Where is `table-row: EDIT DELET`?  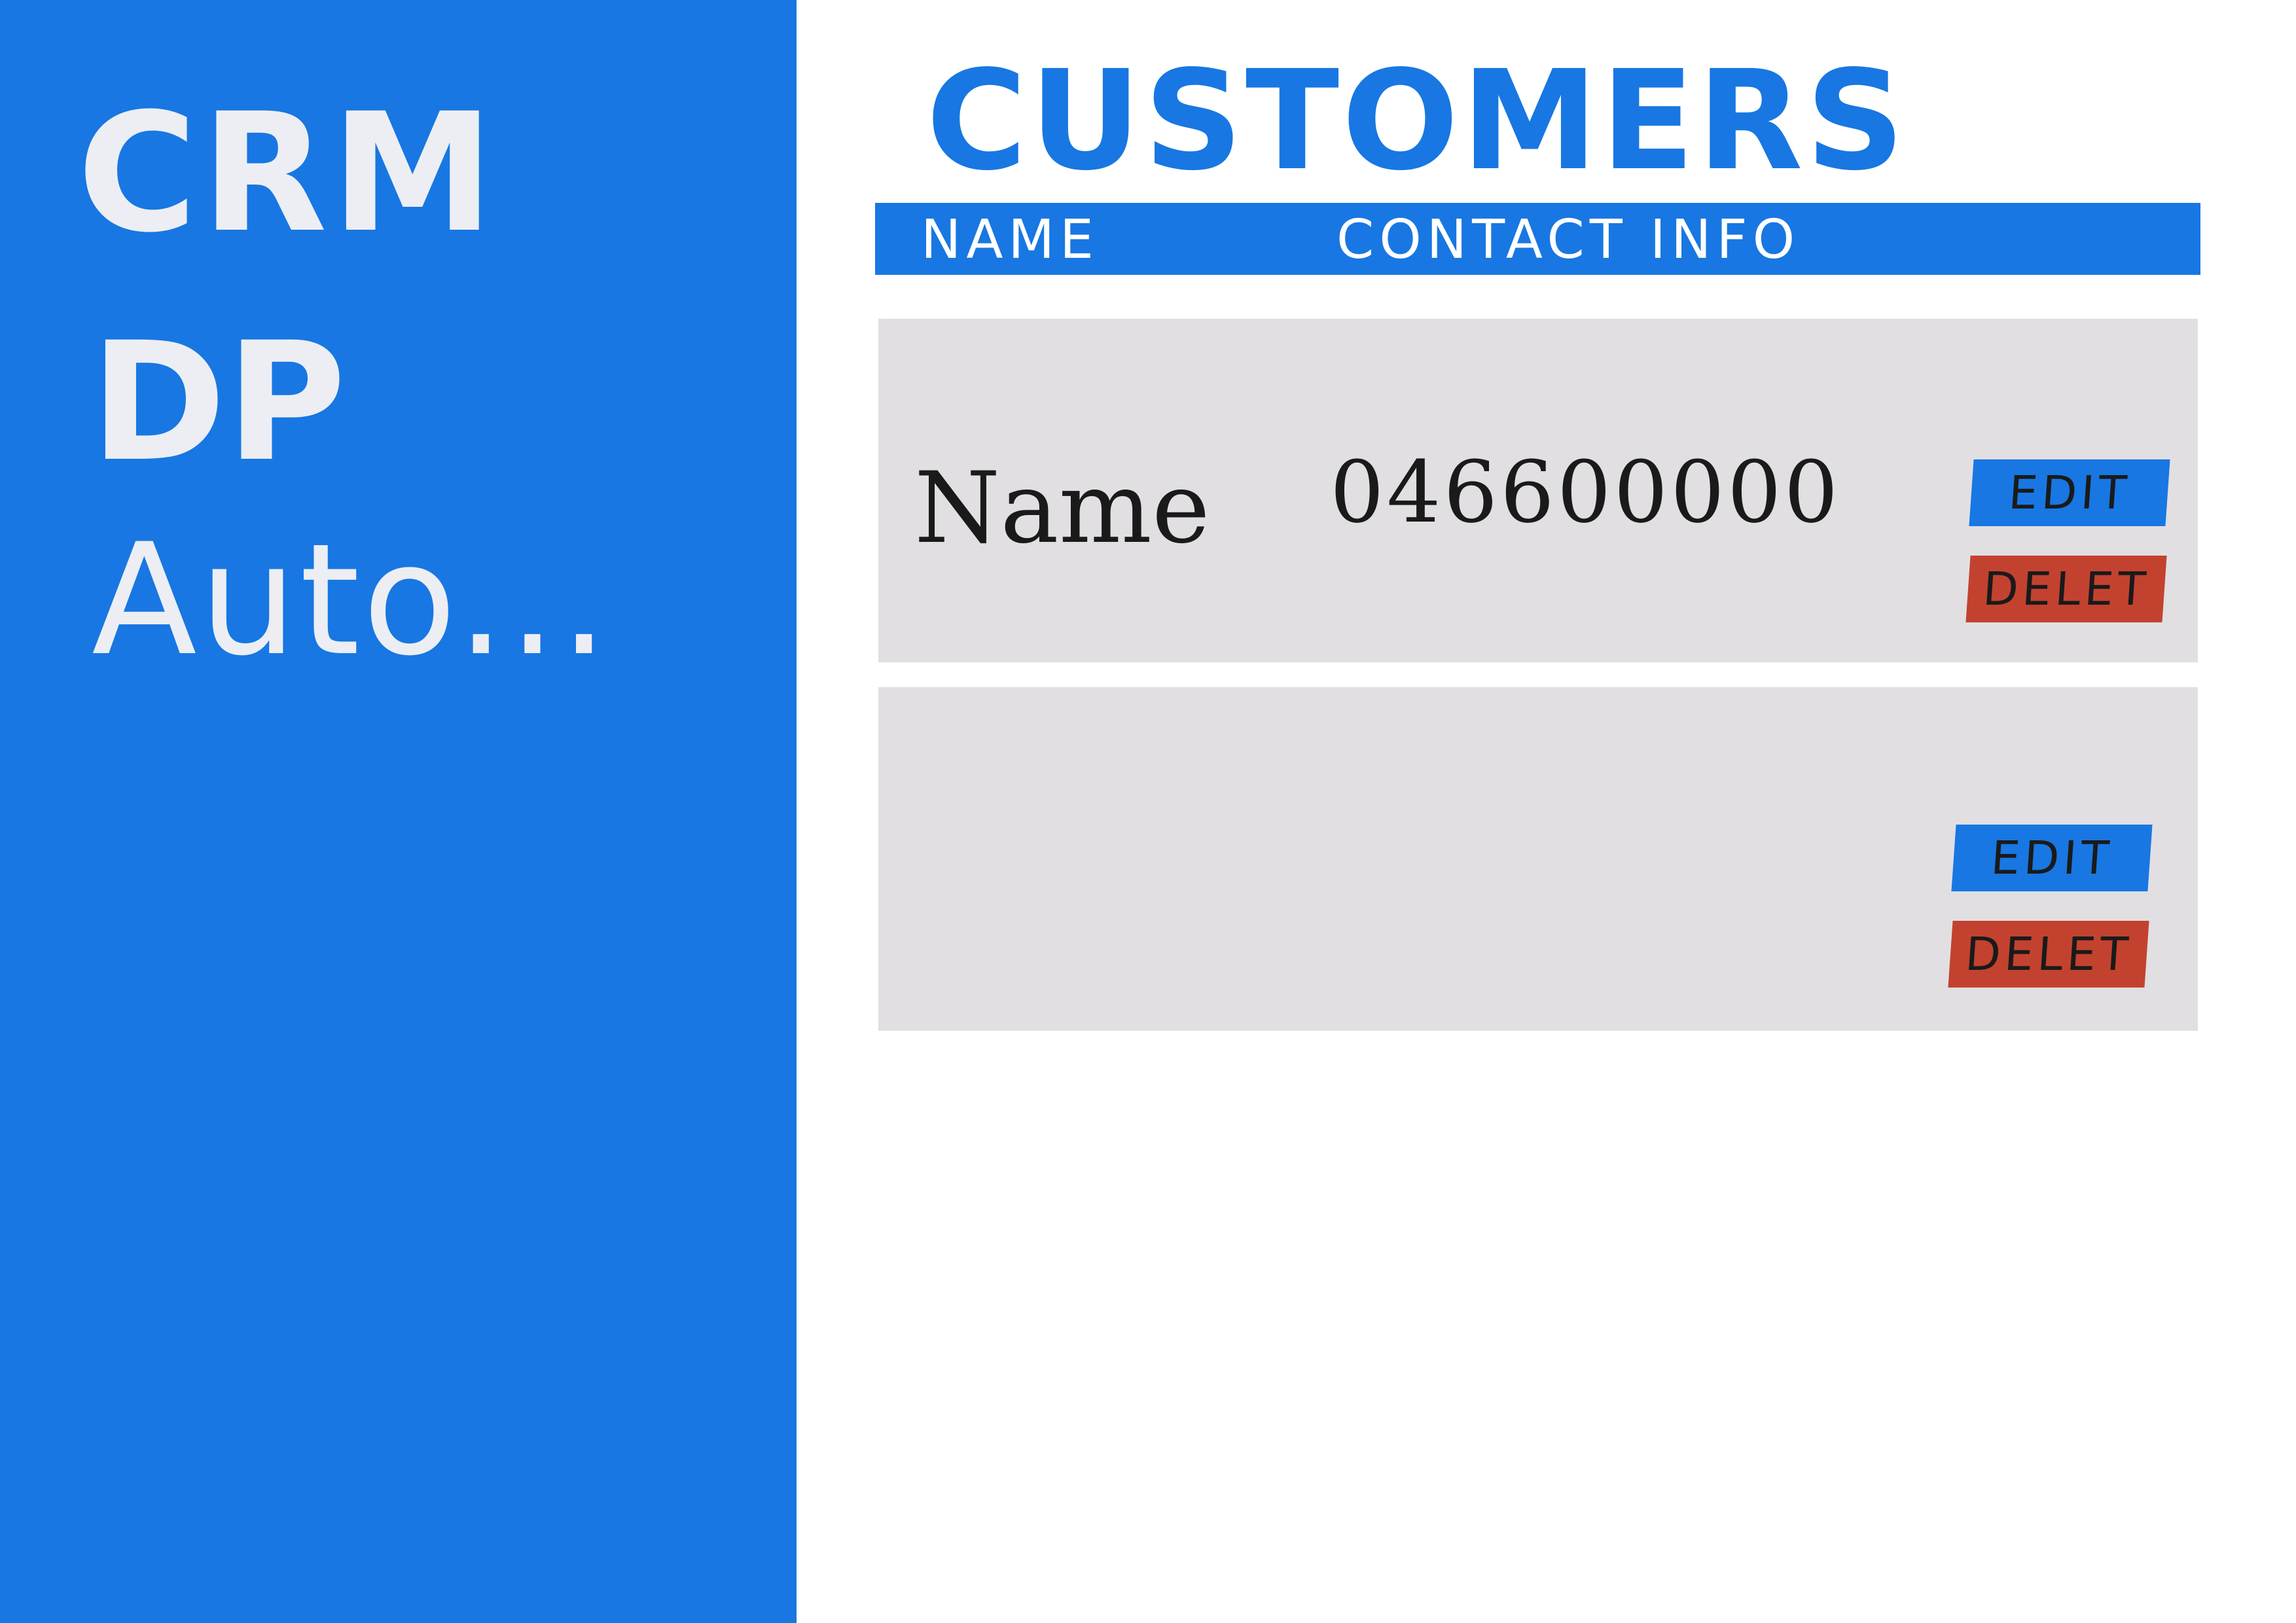 table-row: EDIT DELET is located at coordinates (1538, 859).